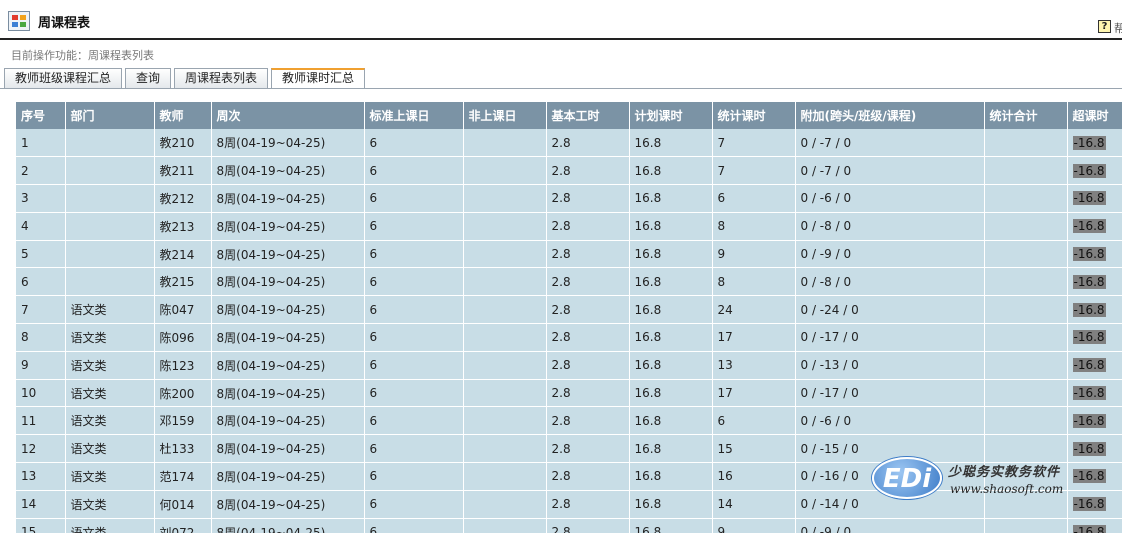 This screenshot has width=1122, height=533. Describe the element at coordinates (148, 78) in the screenshot. I see `tab-query: 查询` at that location.